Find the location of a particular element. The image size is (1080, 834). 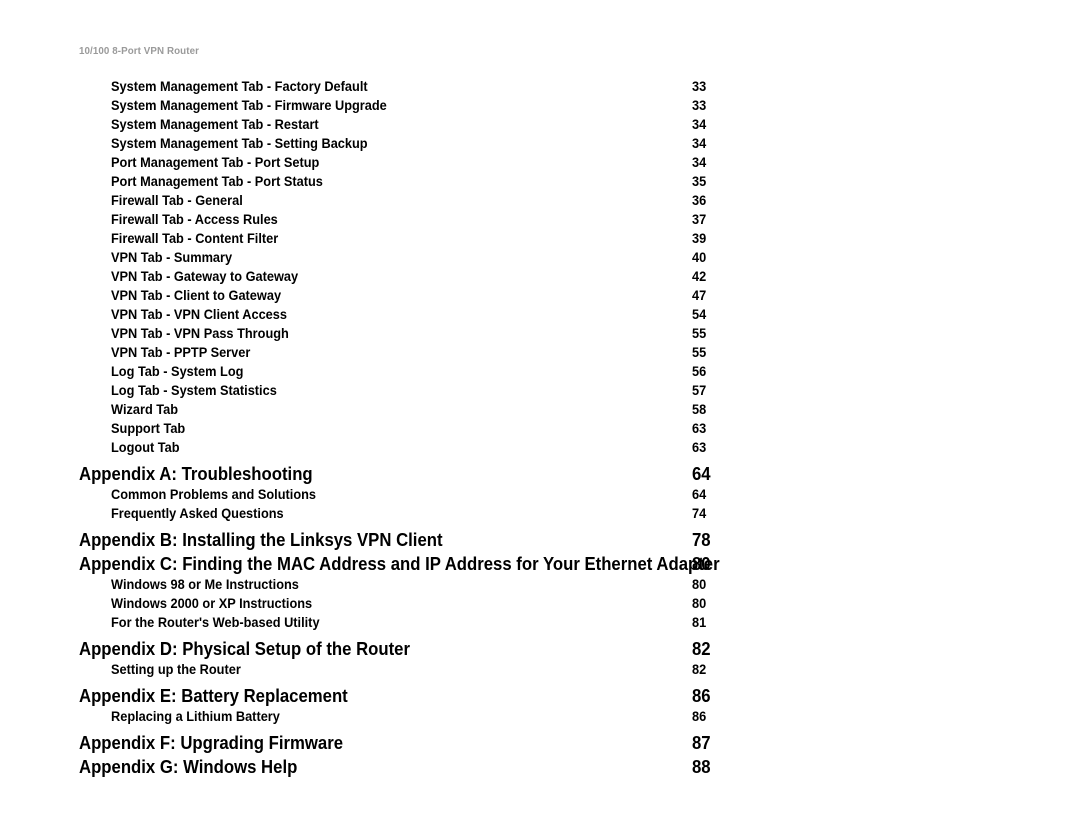

toc-entry: Windows 2000 or XP Instructions 80 is located at coordinates (540, 604).